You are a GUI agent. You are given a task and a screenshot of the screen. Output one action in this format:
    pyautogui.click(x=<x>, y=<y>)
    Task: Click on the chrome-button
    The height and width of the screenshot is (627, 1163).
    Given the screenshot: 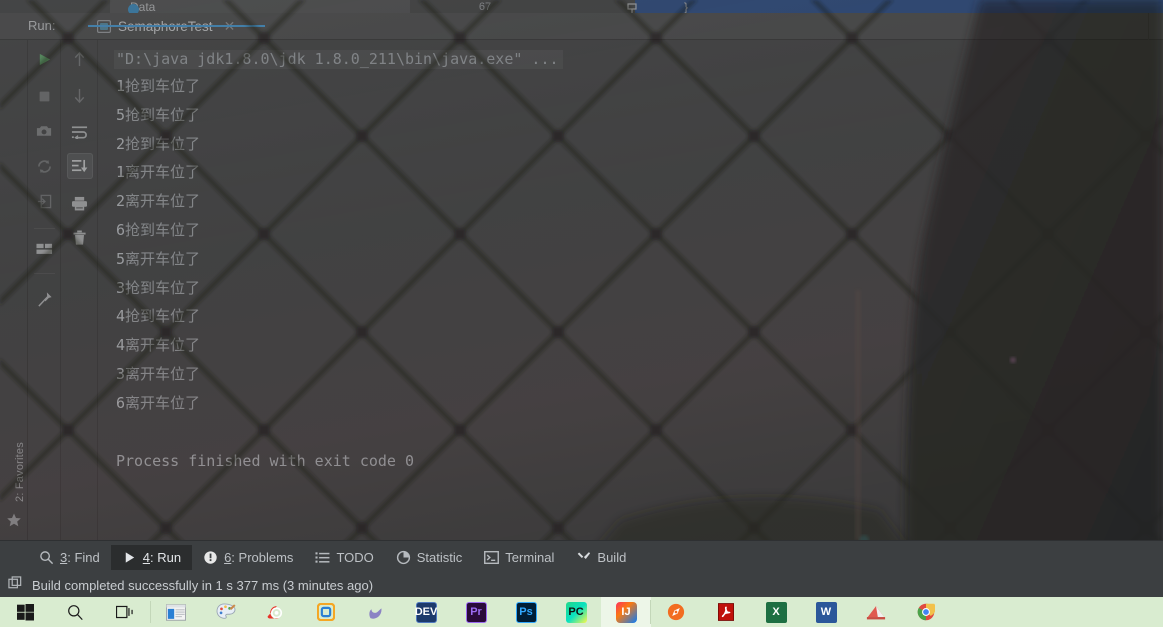 What is the action you would take?
    pyautogui.click(x=926, y=612)
    